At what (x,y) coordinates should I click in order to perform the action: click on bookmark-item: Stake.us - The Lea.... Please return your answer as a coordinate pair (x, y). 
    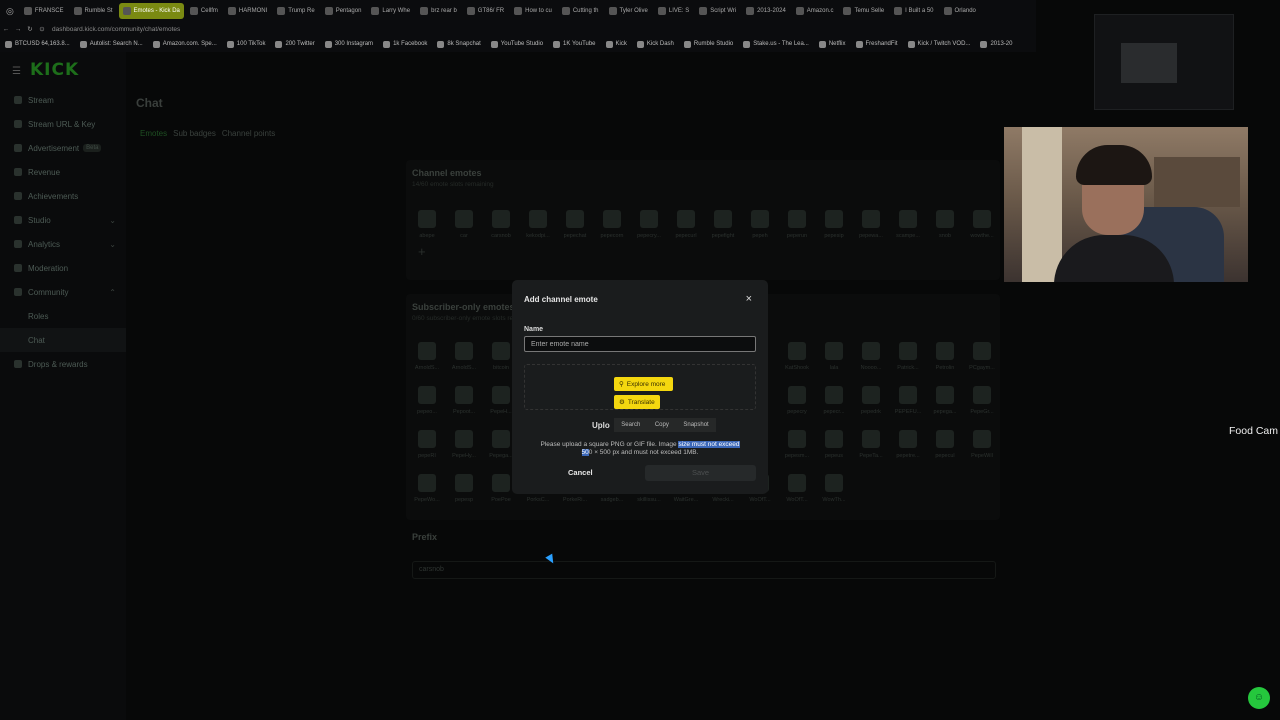
    Looking at the image, I should click on (776, 44).